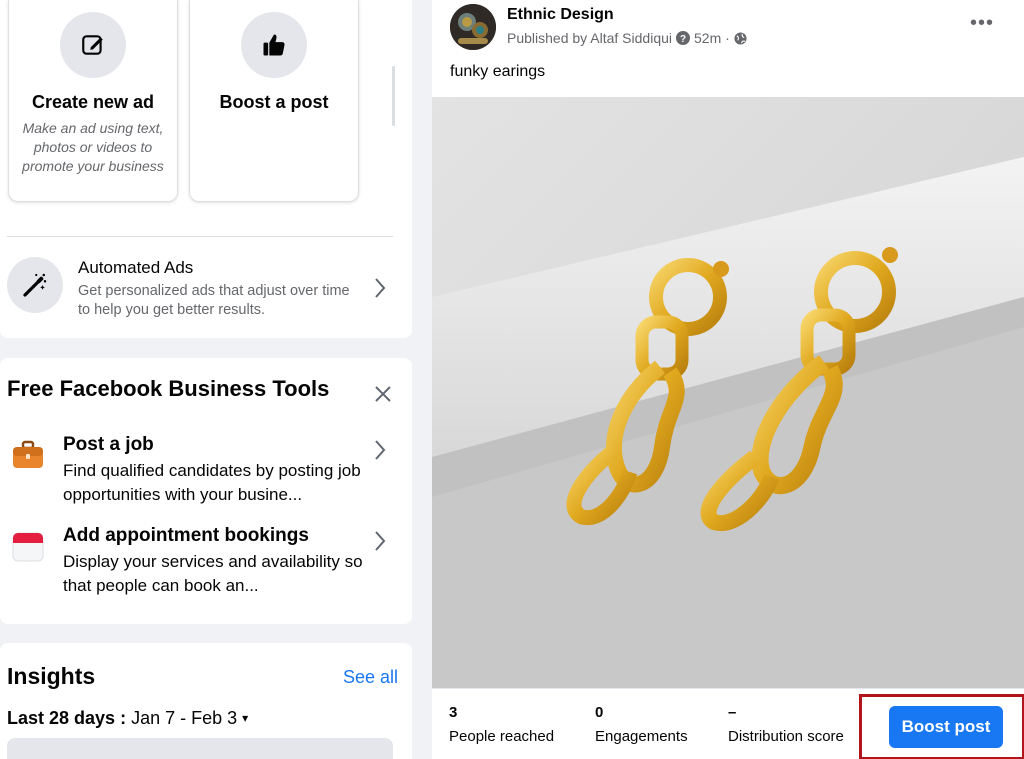 The height and width of the screenshot is (759, 1024). What do you see at coordinates (740, 38) in the screenshot?
I see `globe-icon` at bounding box center [740, 38].